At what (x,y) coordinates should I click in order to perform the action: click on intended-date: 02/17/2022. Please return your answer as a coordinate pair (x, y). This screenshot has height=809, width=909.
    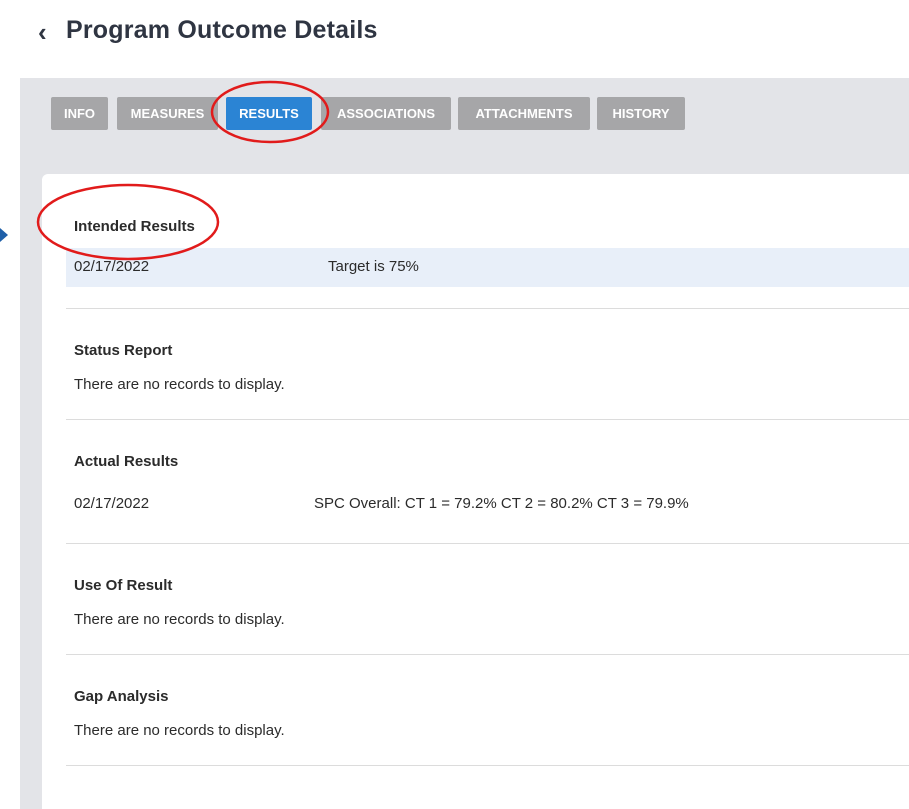
    Looking at the image, I should click on (112, 266).